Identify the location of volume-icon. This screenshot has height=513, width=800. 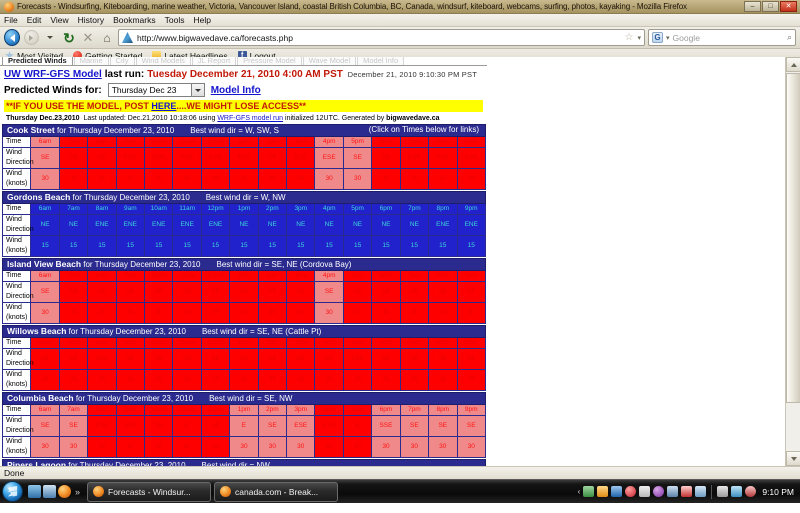
(751, 491).